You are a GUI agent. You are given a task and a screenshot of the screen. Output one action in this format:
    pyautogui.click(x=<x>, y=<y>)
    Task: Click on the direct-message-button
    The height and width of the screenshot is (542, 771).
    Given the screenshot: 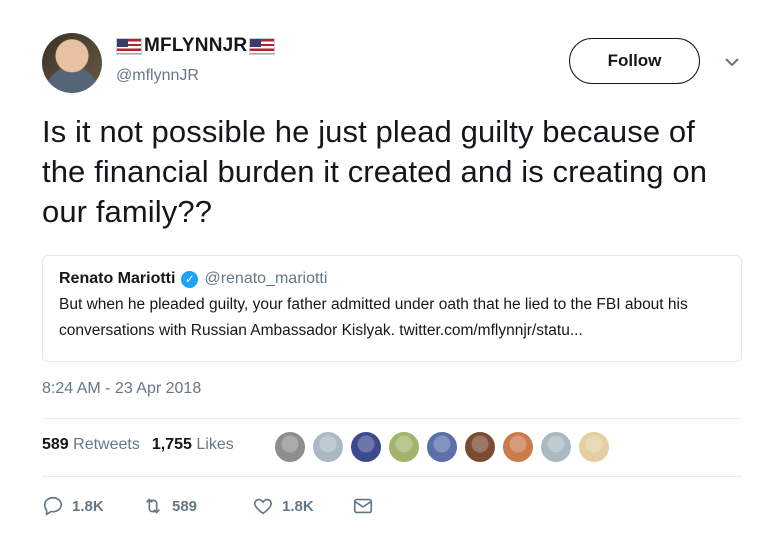 What is the action you would take?
    pyautogui.click(x=363, y=506)
    